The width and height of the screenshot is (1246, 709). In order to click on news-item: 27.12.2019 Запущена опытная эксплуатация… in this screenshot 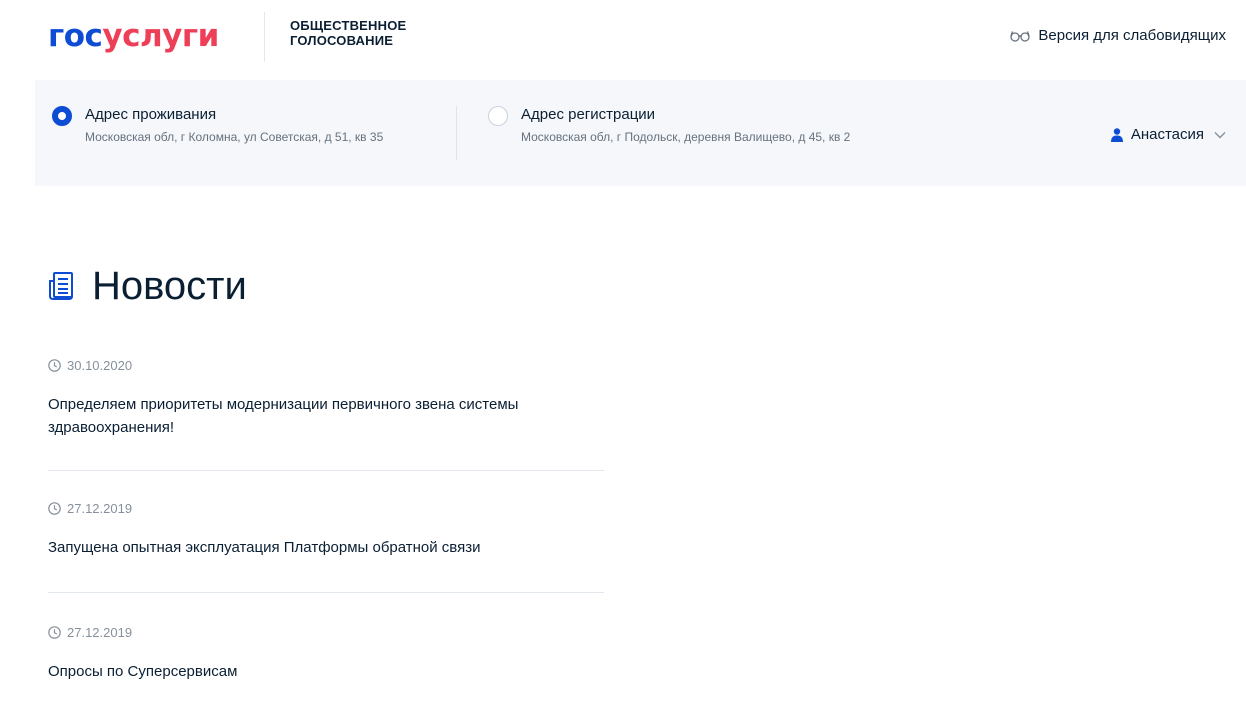, I will do `click(326, 529)`.